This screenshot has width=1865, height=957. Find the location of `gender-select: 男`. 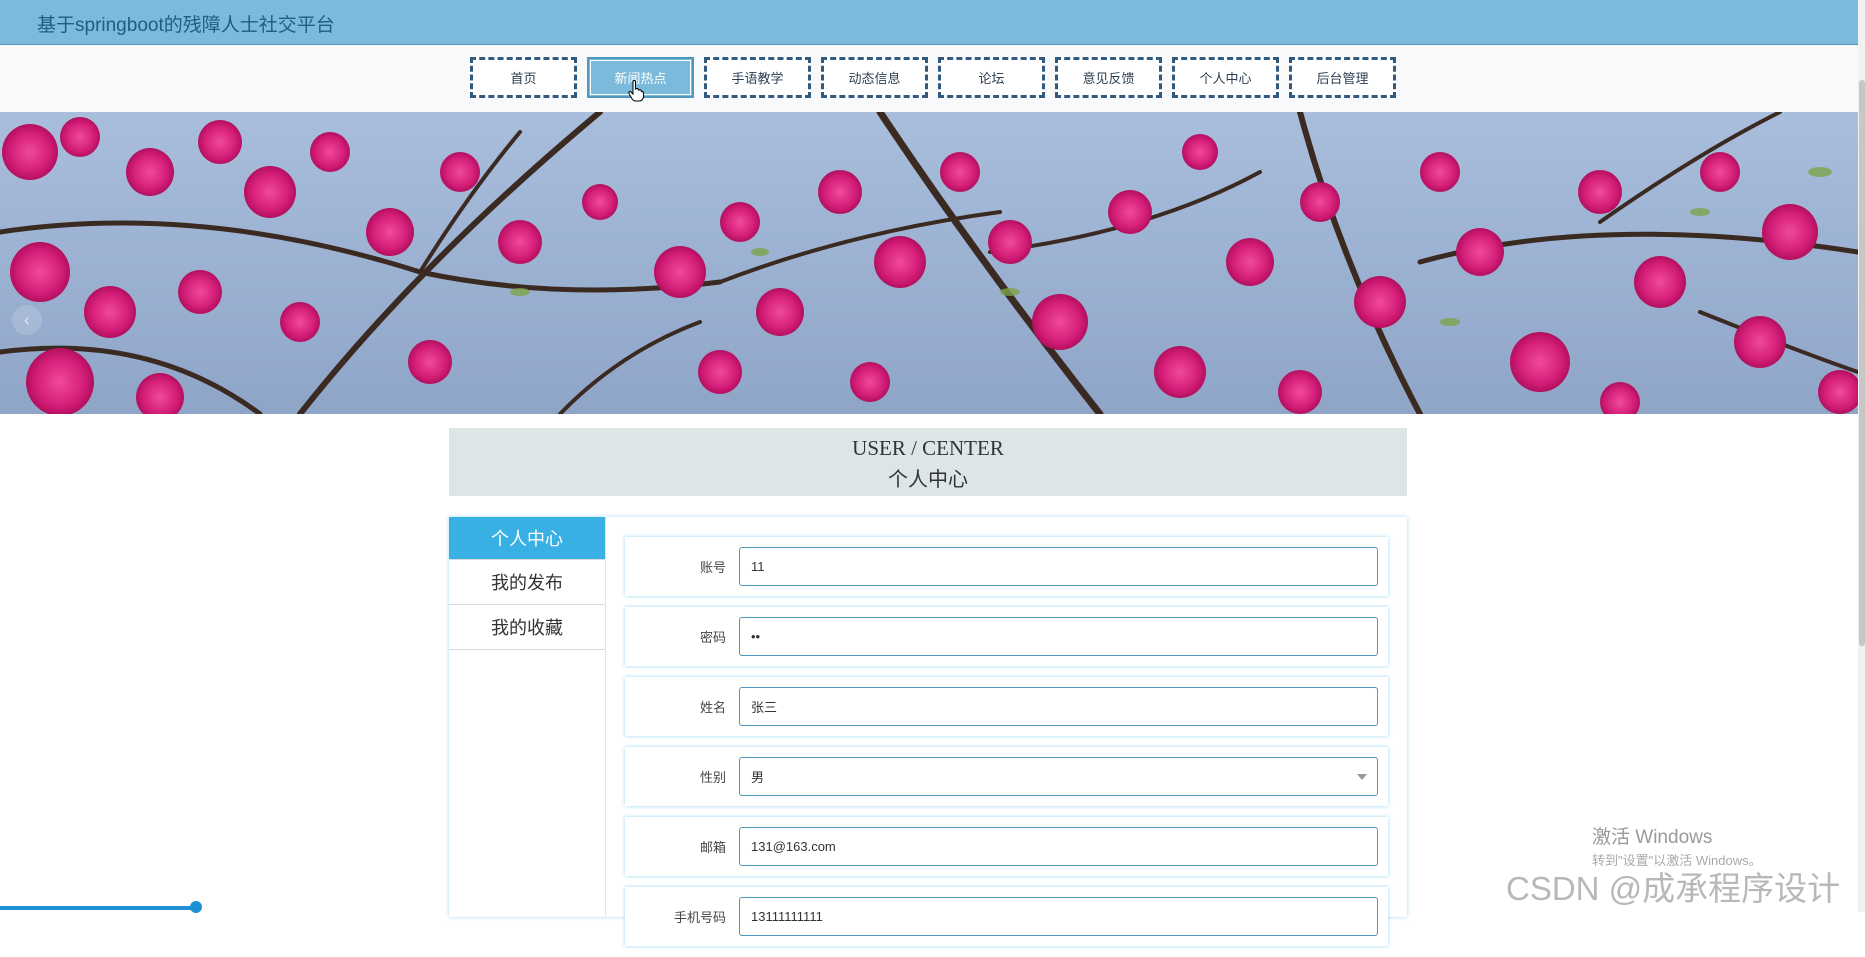

gender-select: 男 is located at coordinates (1058, 776).